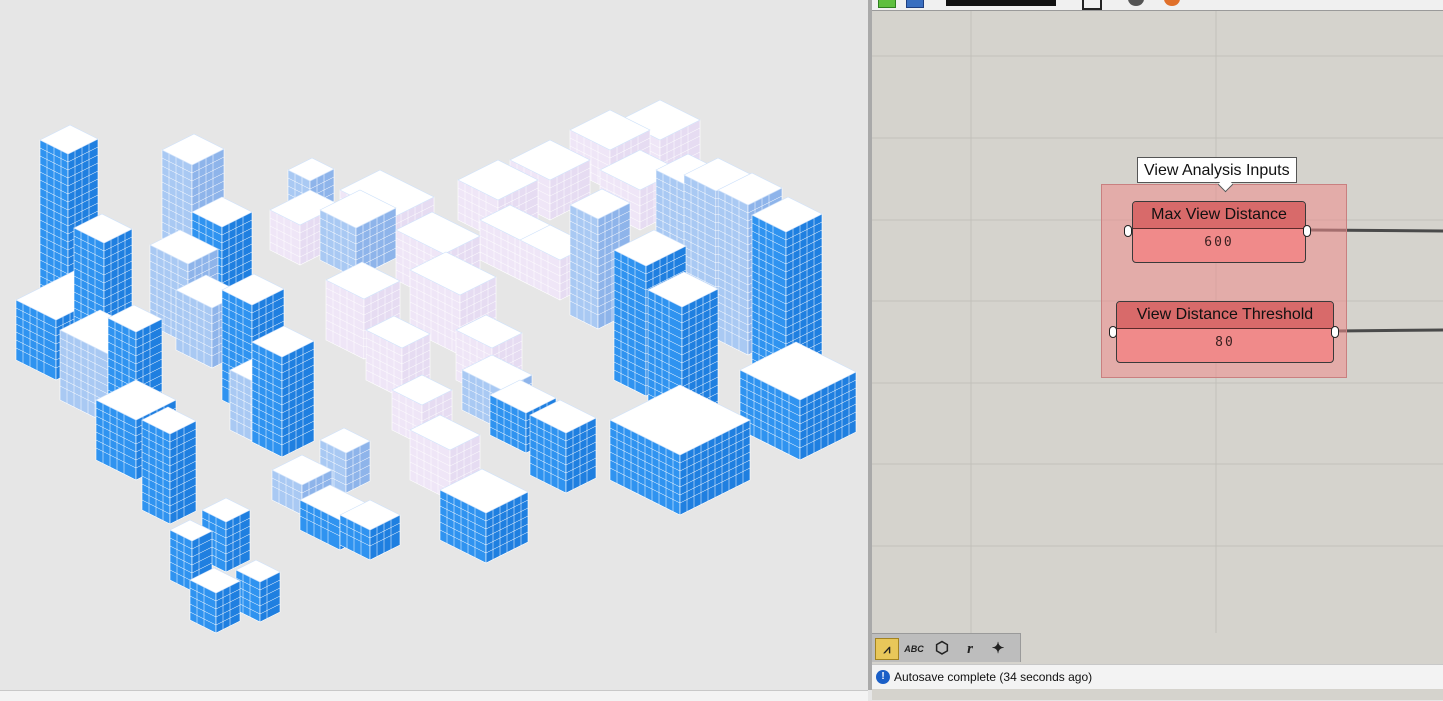  Describe the element at coordinates (1219, 215) in the screenshot. I see `slider-name: Max View Distance` at that location.